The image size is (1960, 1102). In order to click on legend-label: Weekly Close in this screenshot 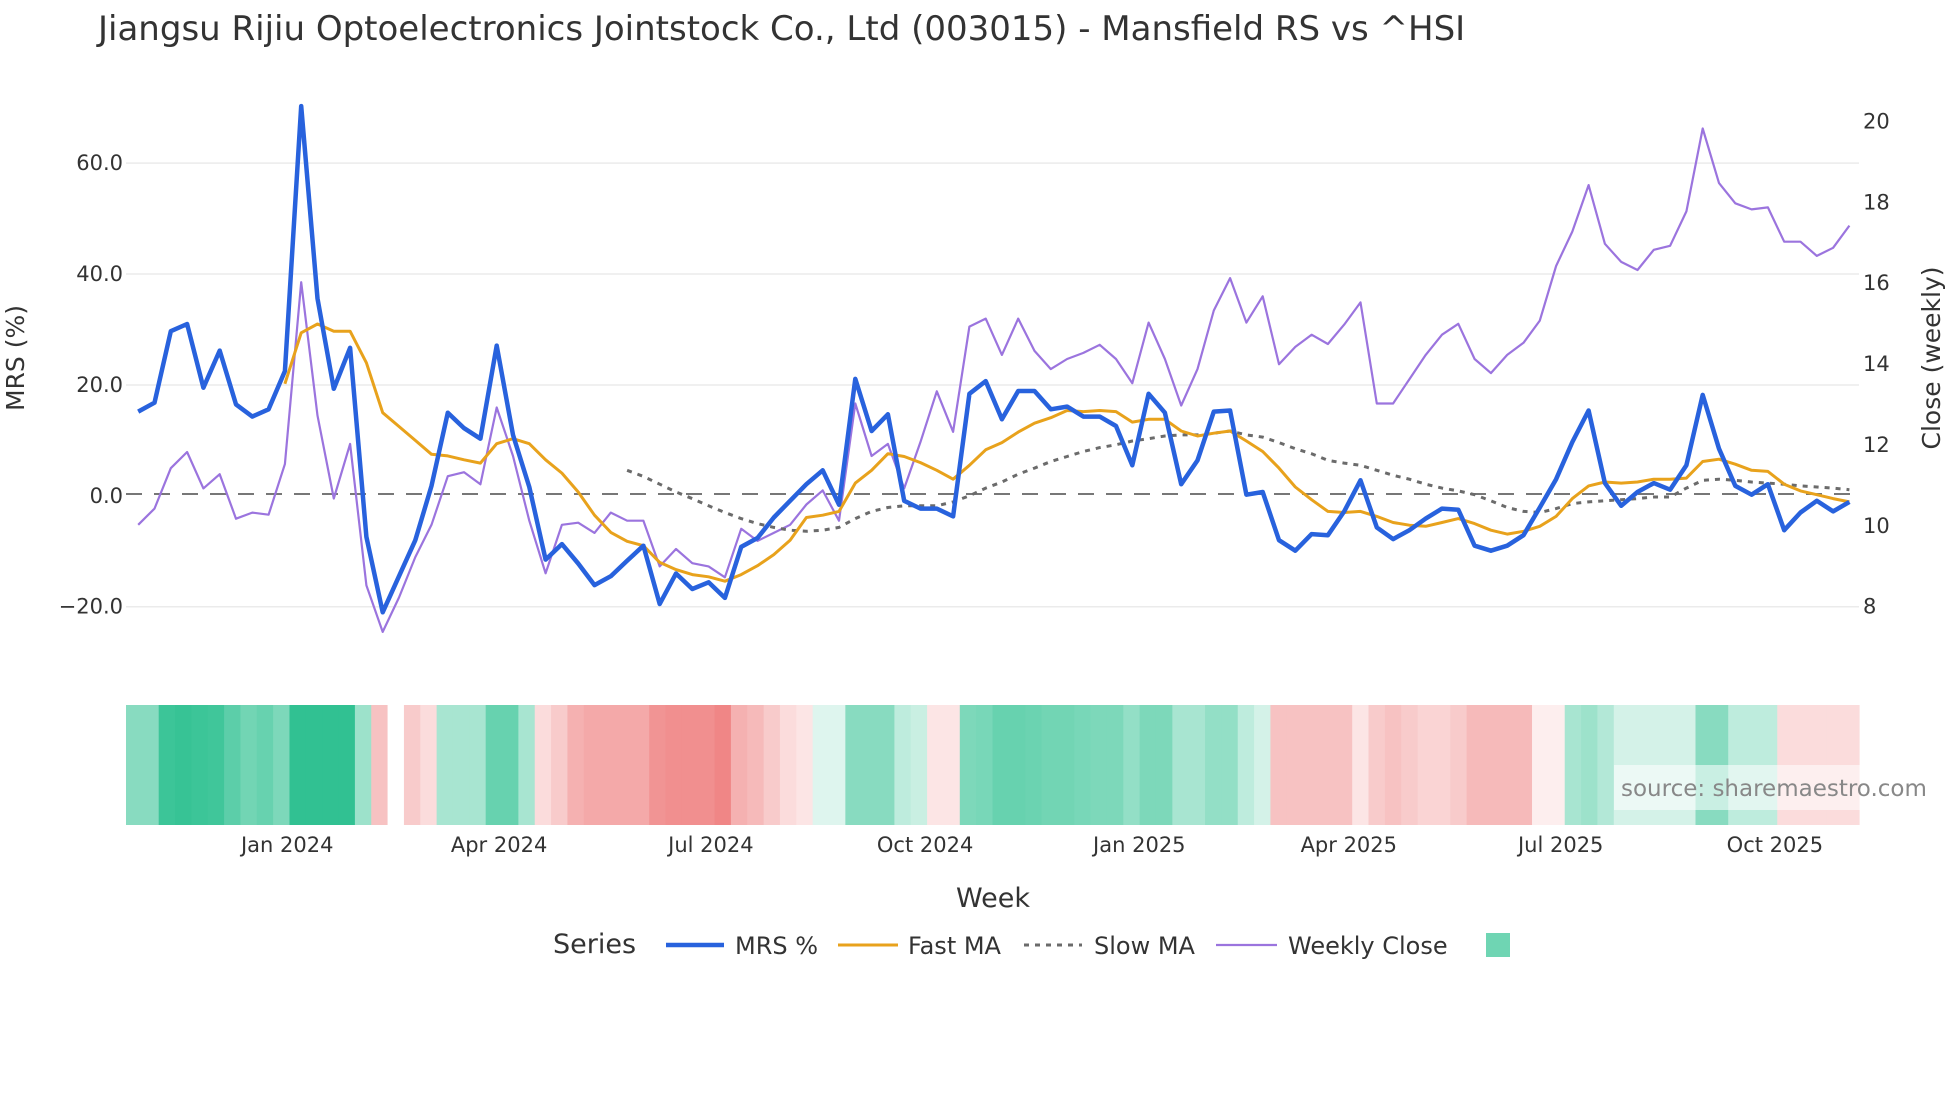, I will do `click(1368, 946)`.